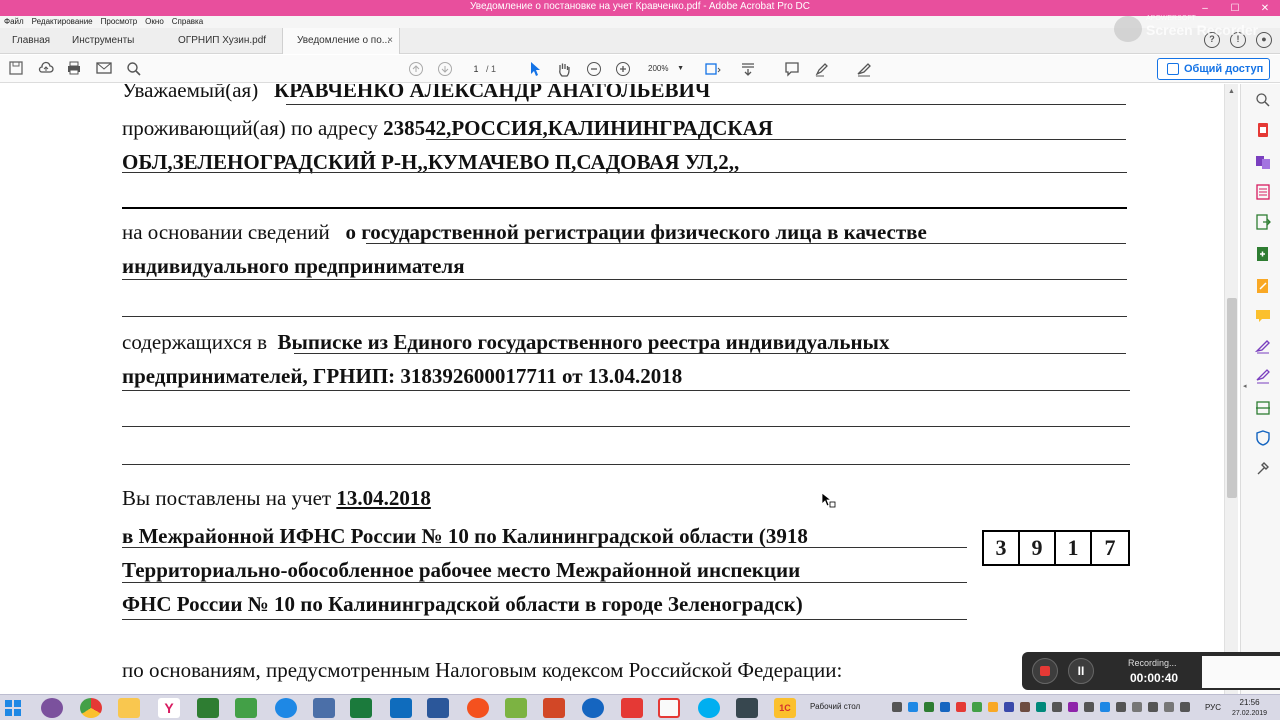  I want to click on share-button: Общий доступ, so click(1213, 69).